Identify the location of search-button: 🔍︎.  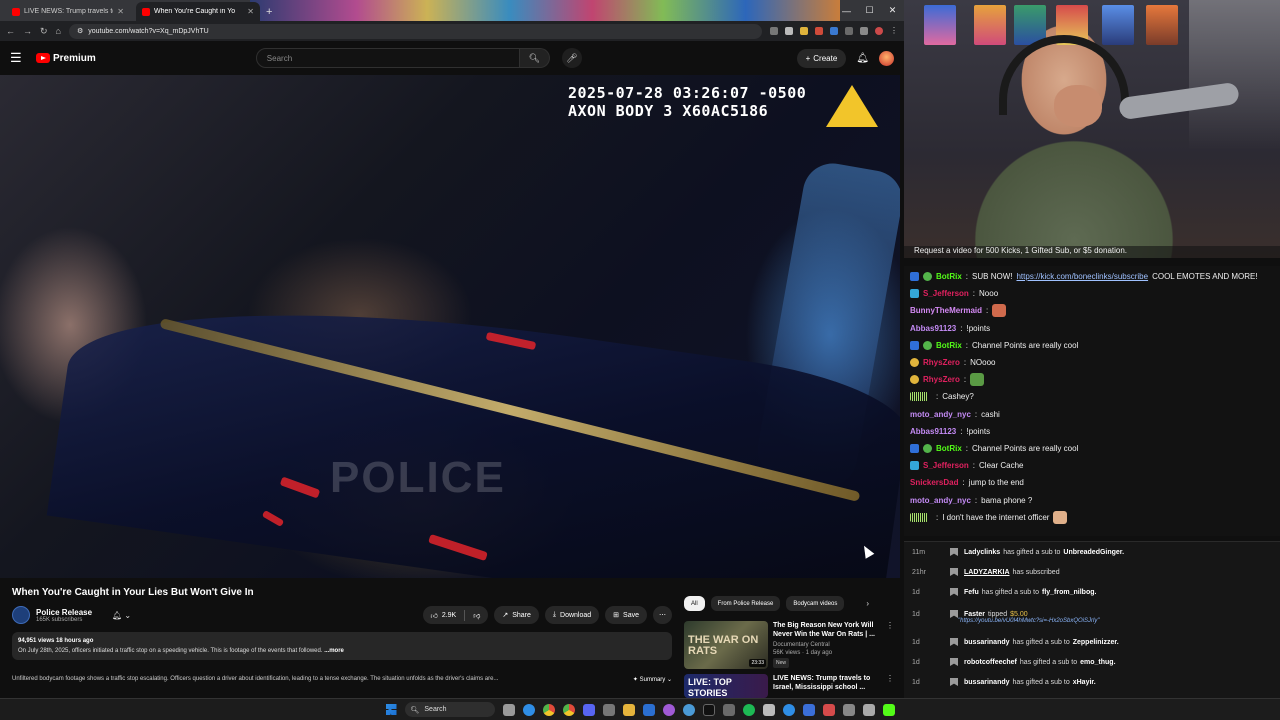
(534, 58).